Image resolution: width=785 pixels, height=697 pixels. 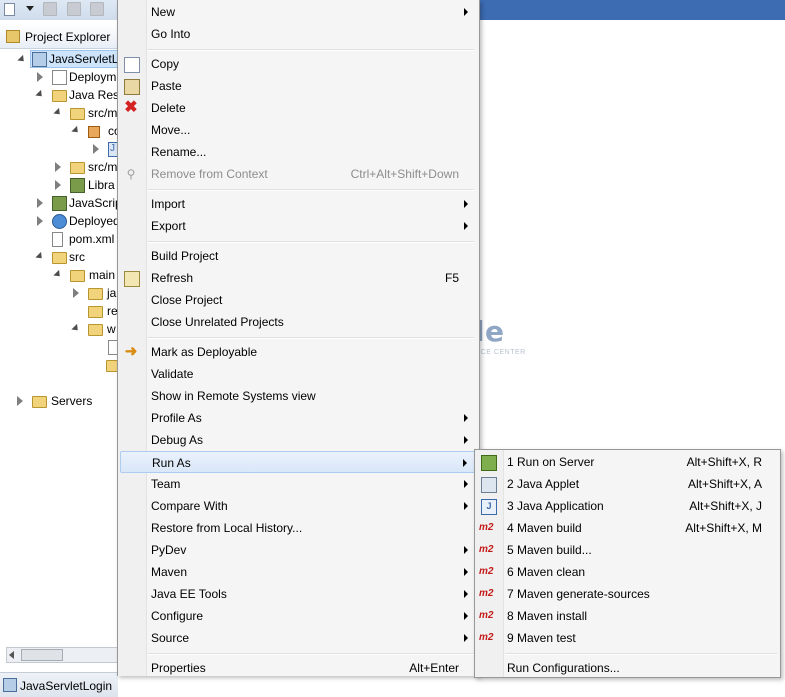 What do you see at coordinates (298, 440) in the screenshot?
I see `menu-item-debug-as: Debug As` at bounding box center [298, 440].